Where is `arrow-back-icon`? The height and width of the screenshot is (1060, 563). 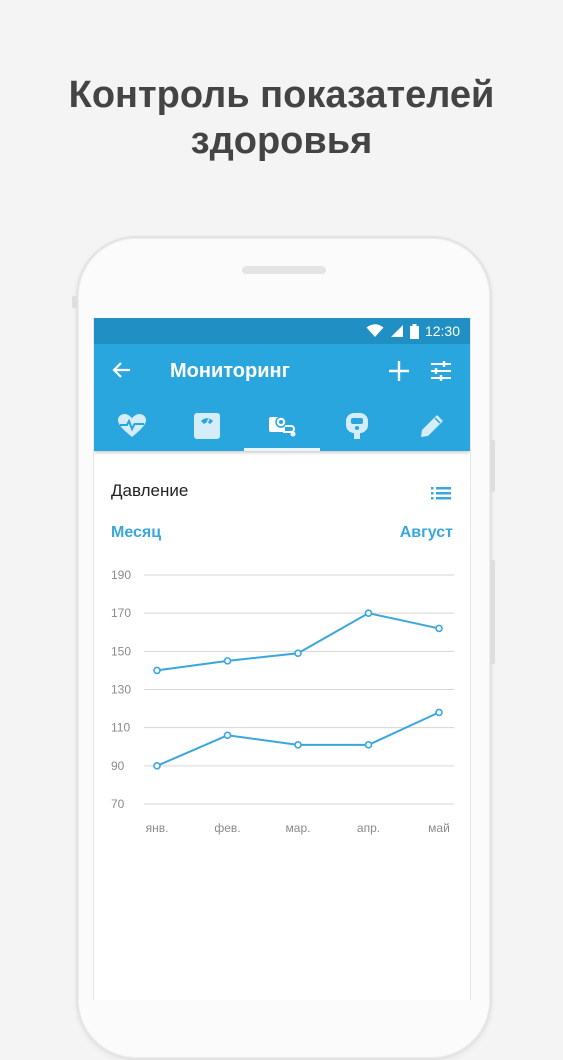
arrow-back-icon is located at coordinates (122, 370).